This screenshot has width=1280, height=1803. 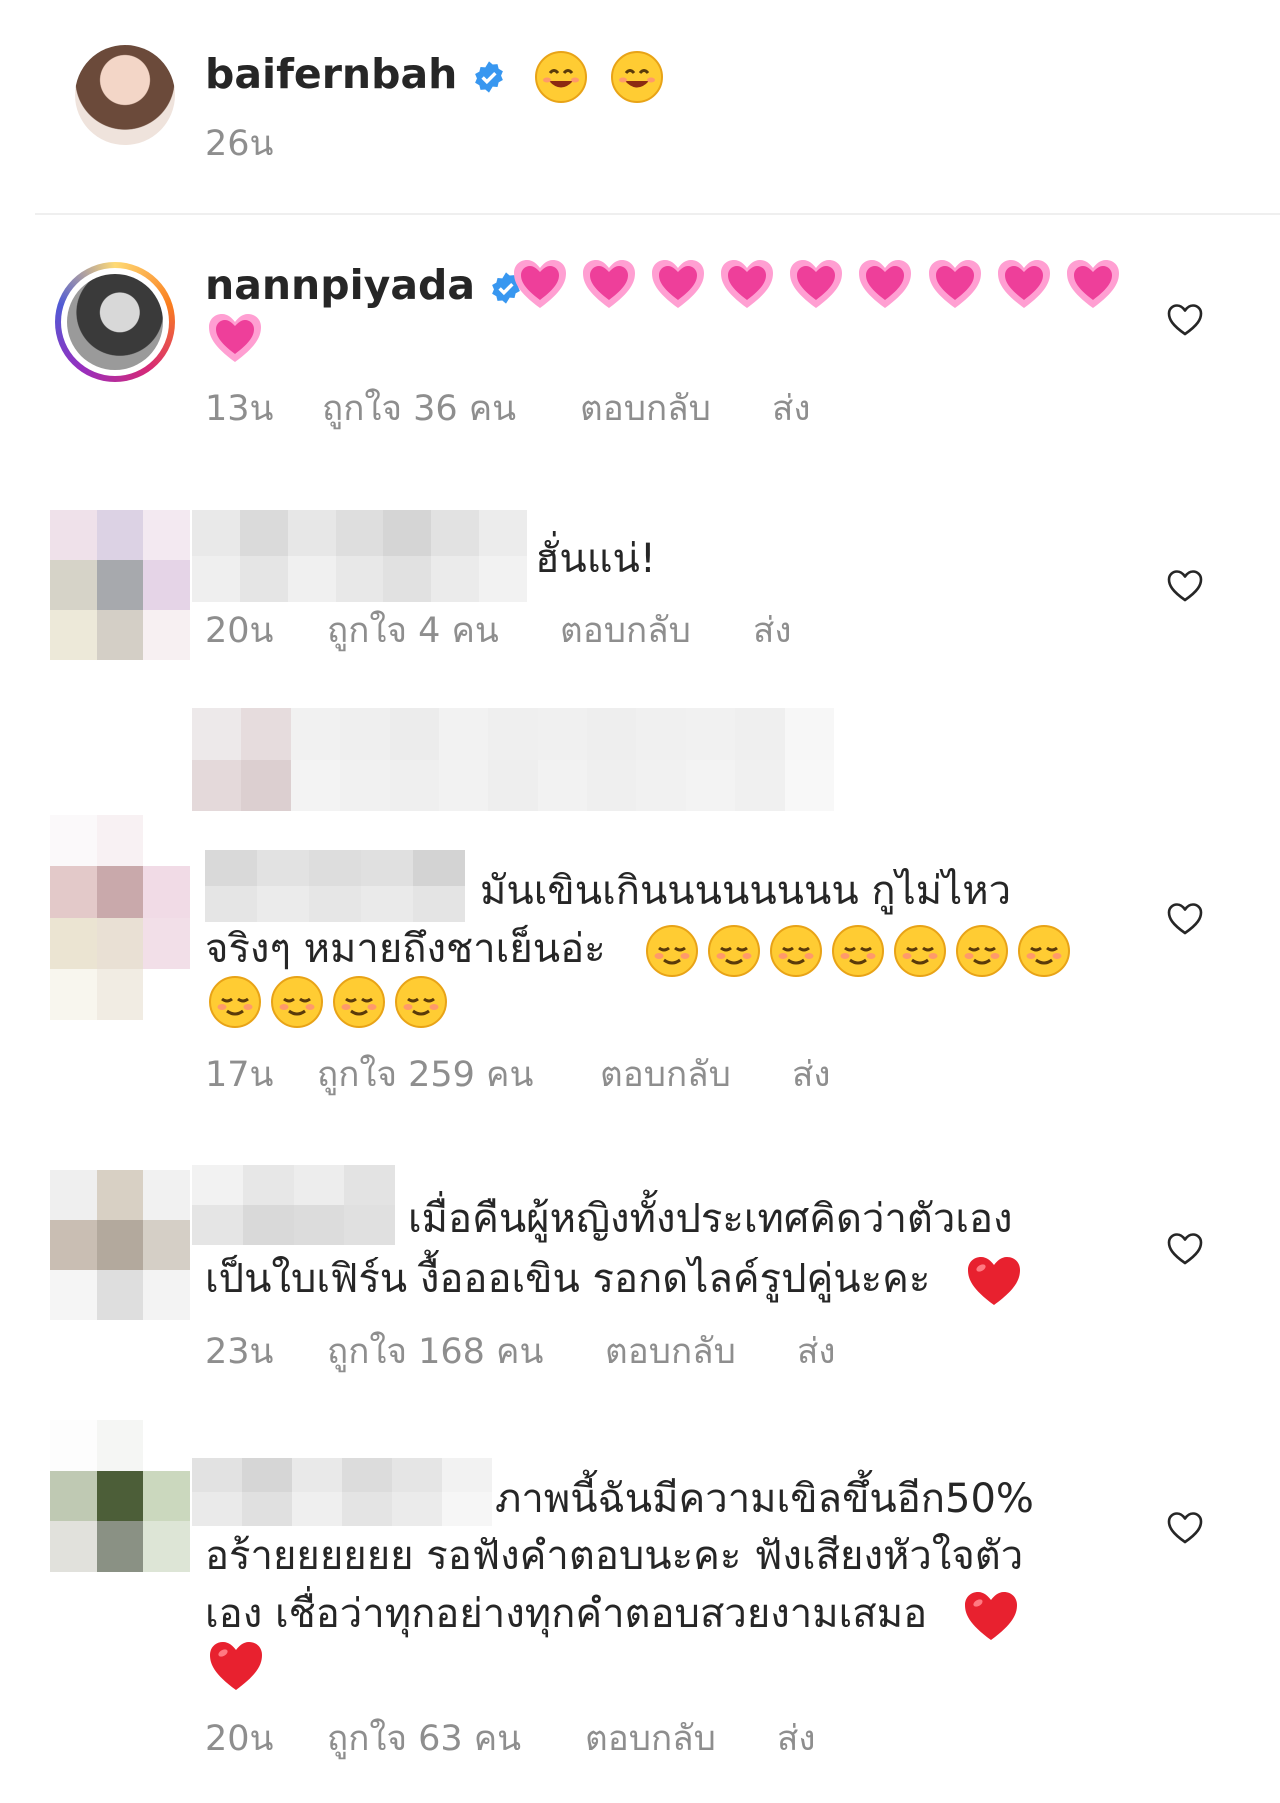 What do you see at coordinates (595, 559) in the screenshot?
I see `comment-text: ฮั่นแน่!` at bounding box center [595, 559].